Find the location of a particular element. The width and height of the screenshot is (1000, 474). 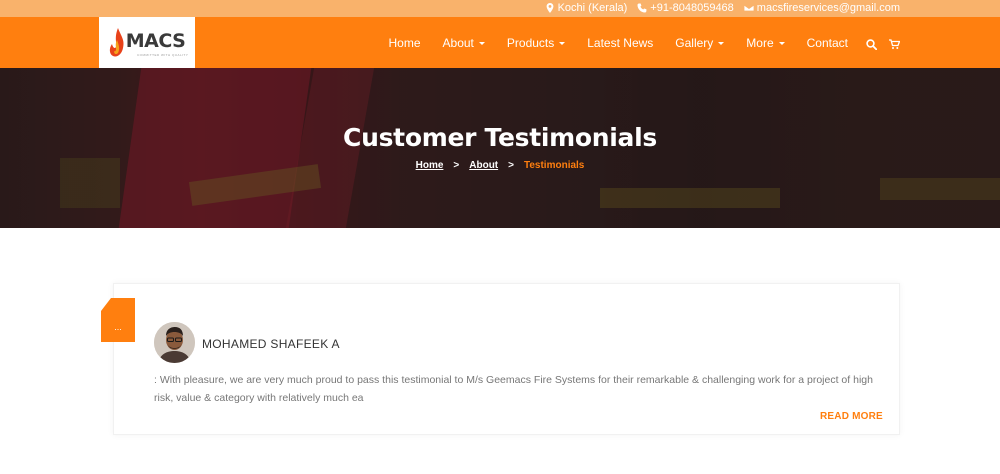

nav-more: More is located at coordinates (765, 42).